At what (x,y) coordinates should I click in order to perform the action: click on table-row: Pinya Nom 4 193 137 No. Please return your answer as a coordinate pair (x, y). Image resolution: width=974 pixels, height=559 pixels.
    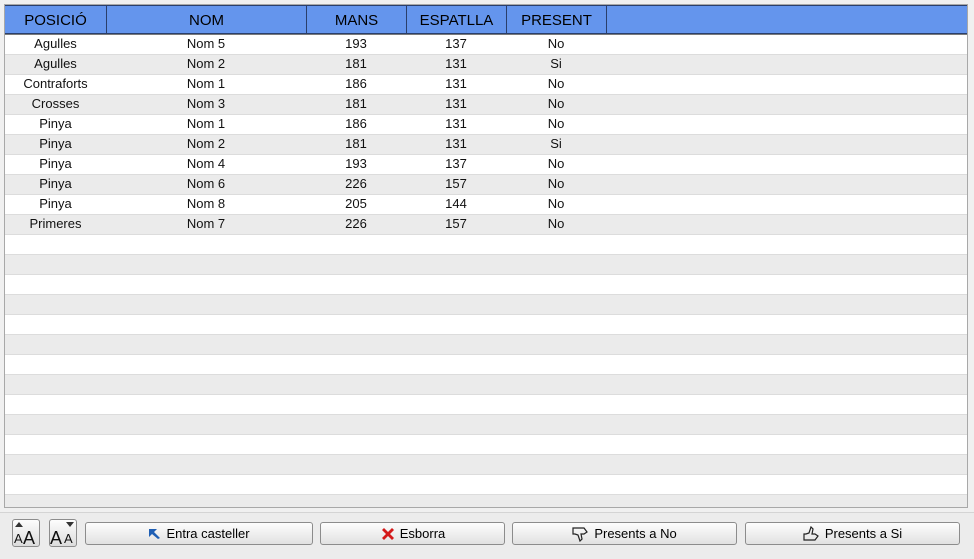
    Looking at the image, I should click on (486, 165).